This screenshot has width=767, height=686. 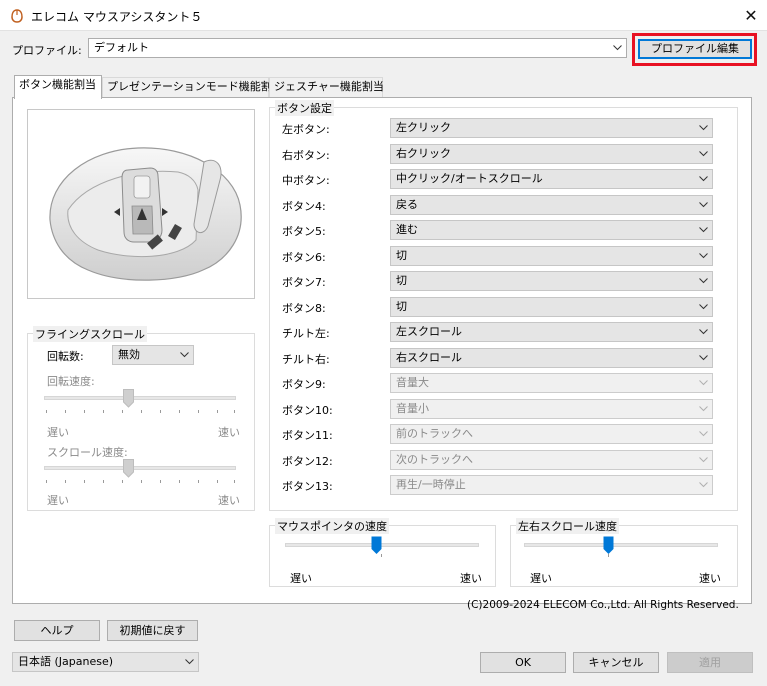 I want to click on lr-scroll-speed-title: 左右スクロール速度, so click(x=567, y=526).